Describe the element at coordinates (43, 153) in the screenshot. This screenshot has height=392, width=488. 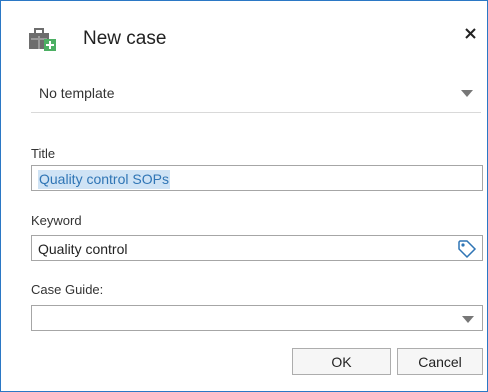
I see `title-label: Title` at that location.